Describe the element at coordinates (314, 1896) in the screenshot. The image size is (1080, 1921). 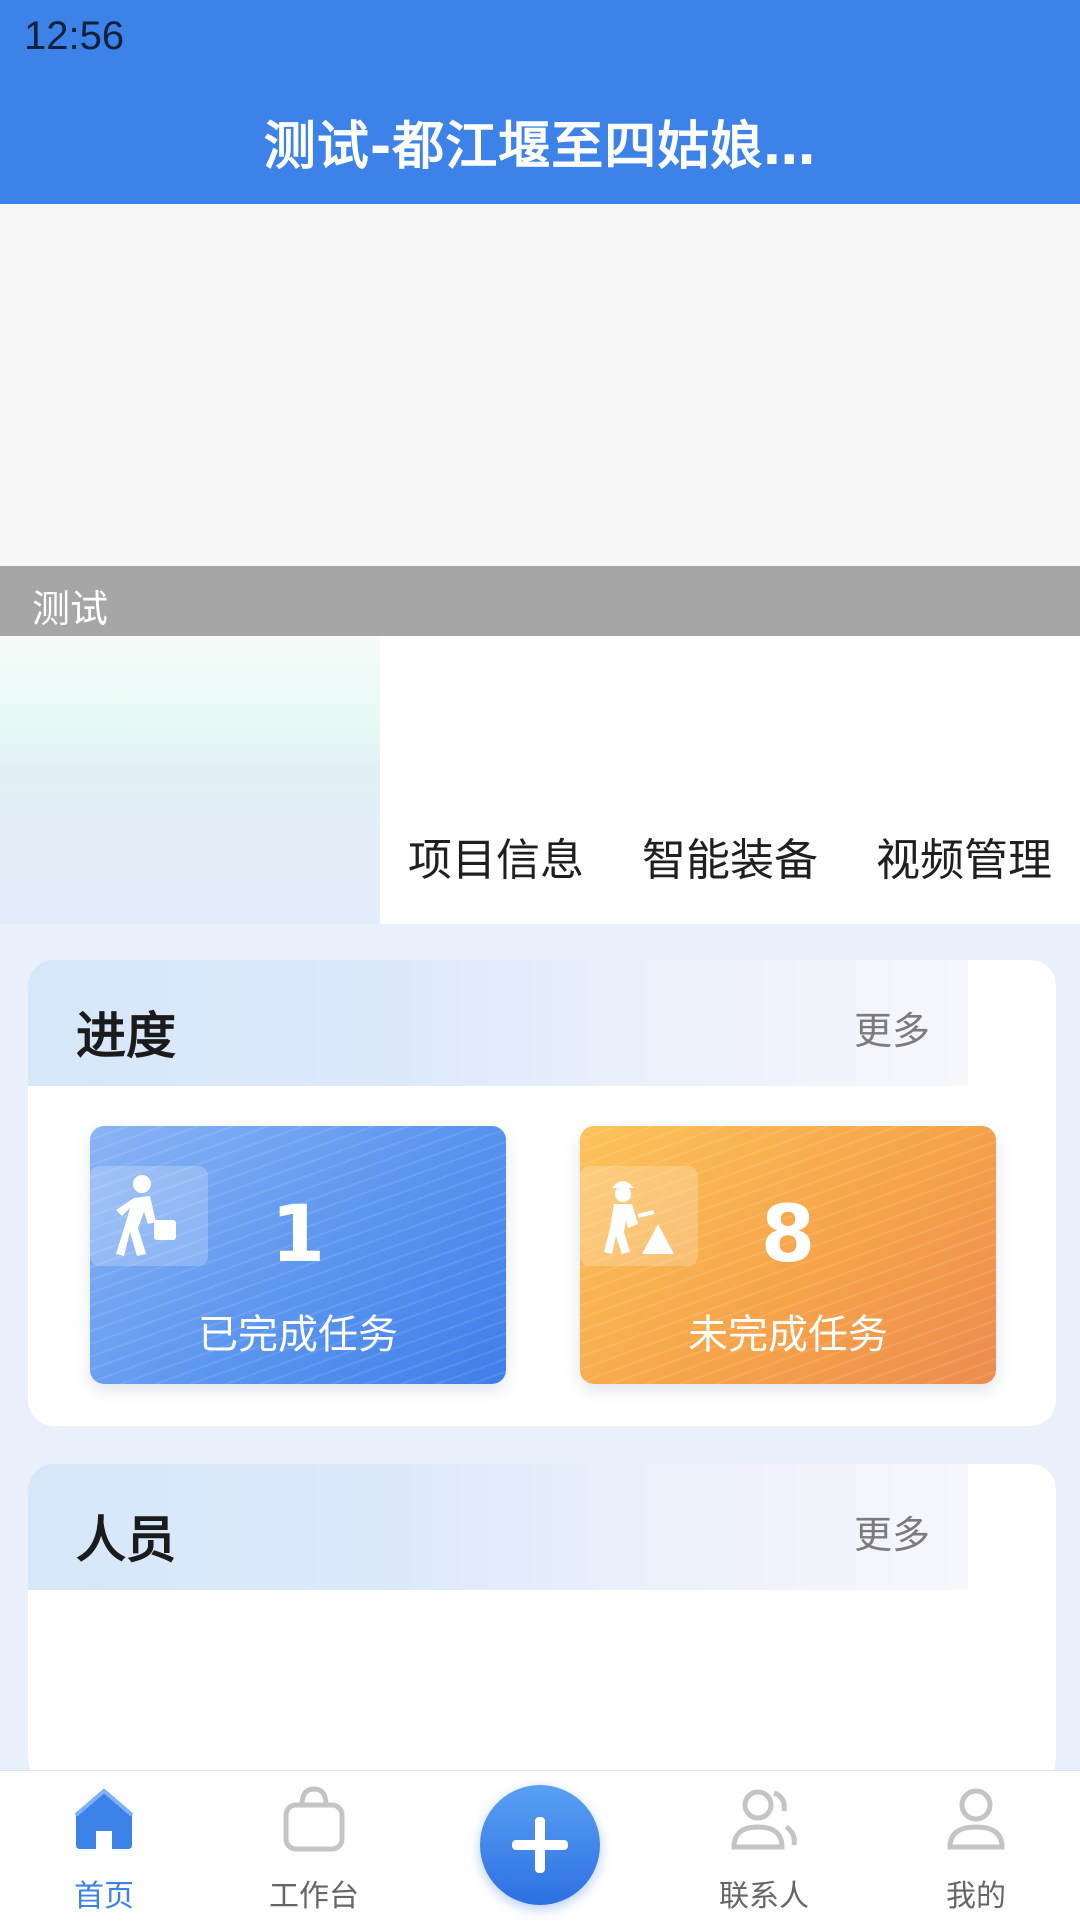
I see `nav-workbench-label: 工作台` at that location.